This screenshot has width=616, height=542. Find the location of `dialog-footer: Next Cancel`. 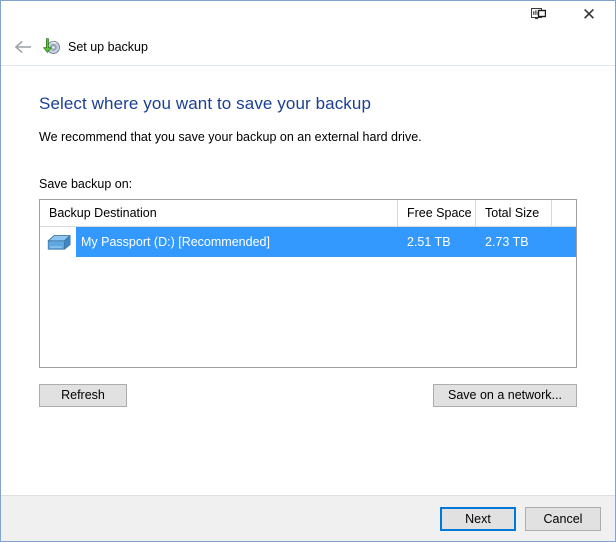

dialog-footer: Next Cancel is located at coordinates (308, 518).